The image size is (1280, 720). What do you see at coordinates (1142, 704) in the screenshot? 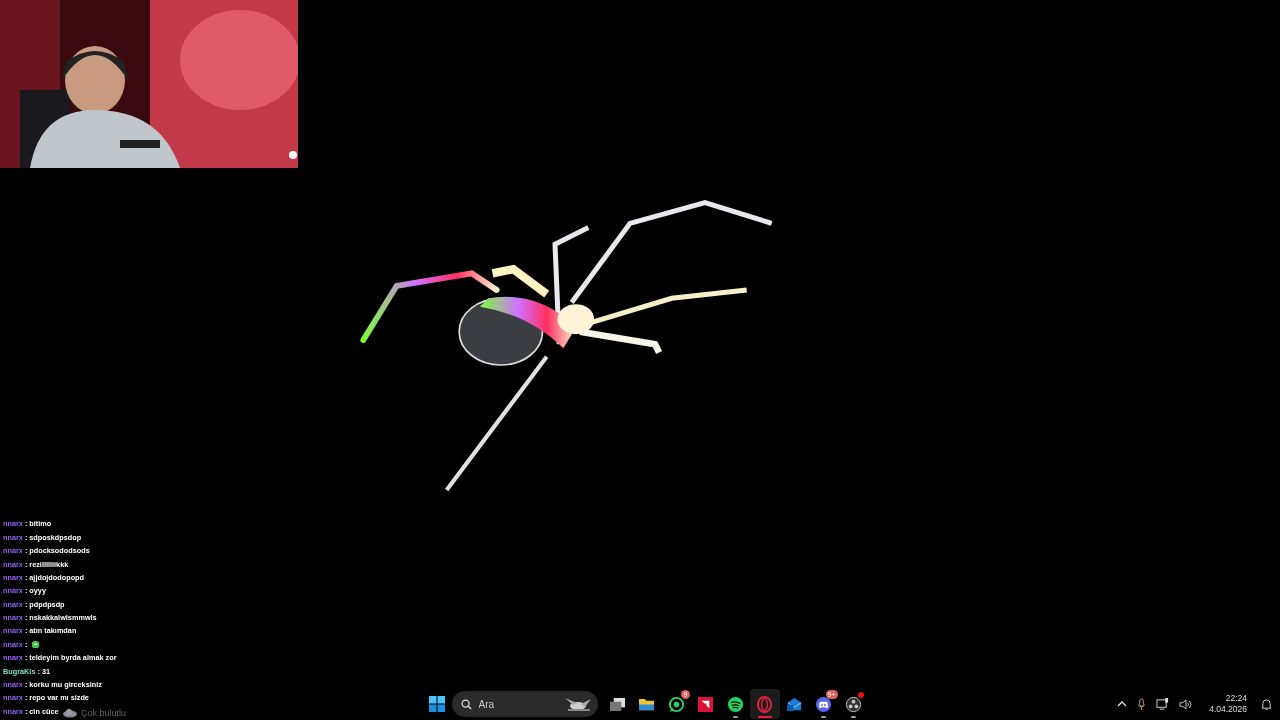
I see `microphone-icon` at bounding box center [1142, 704].